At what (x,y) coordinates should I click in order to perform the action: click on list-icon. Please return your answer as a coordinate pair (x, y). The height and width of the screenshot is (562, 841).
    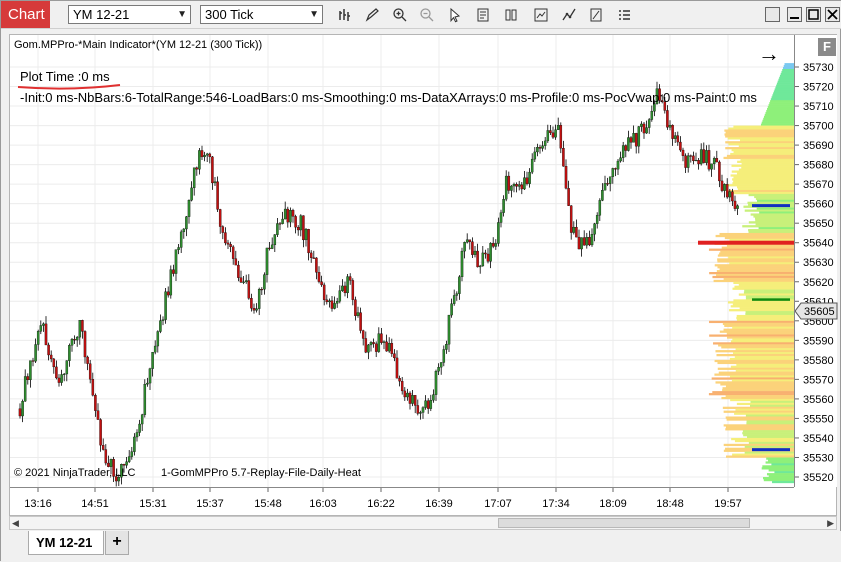
    Looking at the image, I should click on (624, 15).